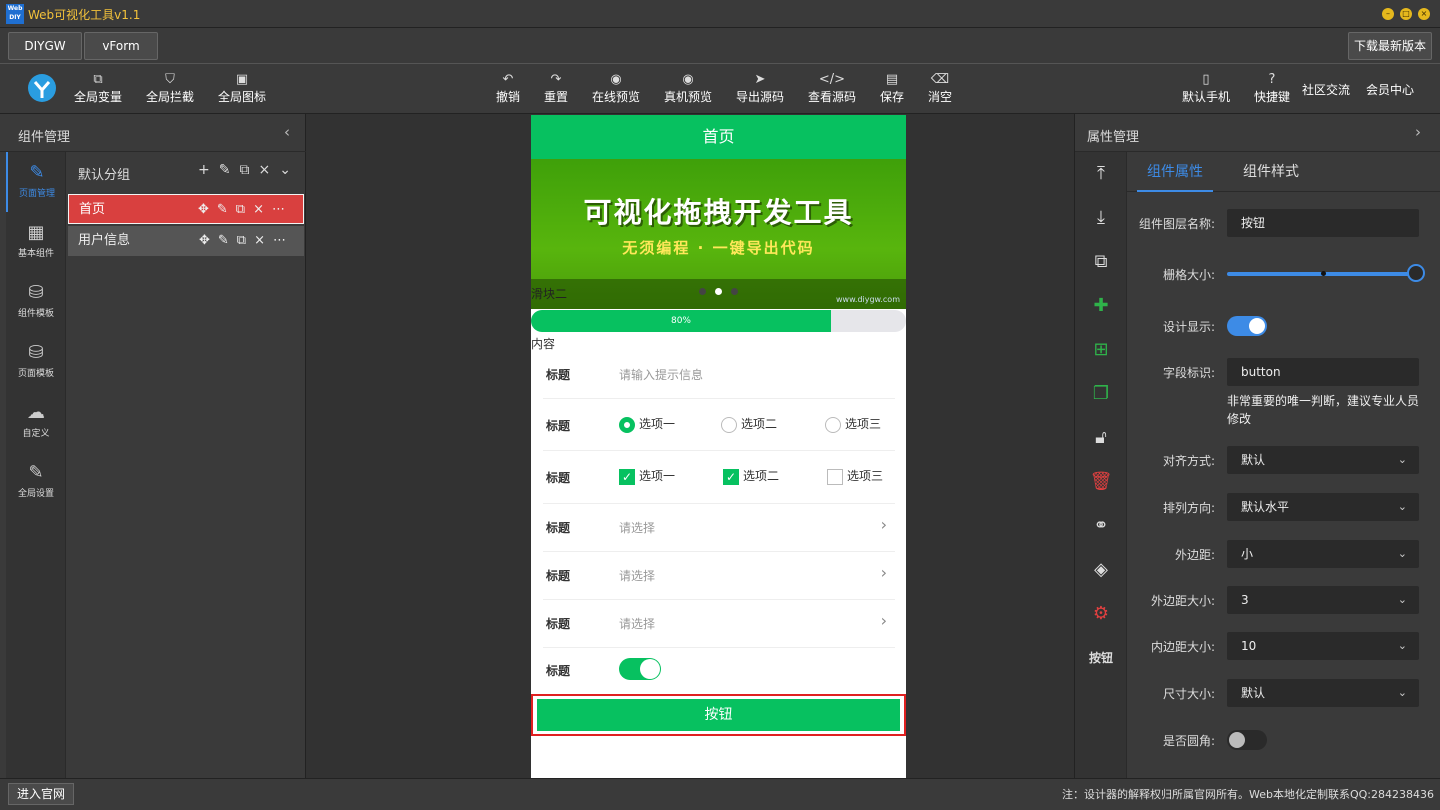 The width and height of the screenshot is (1440, 810). Describe the element at coordinates (242, 88) in the screenshot. I see `global-icons-button: ▣ 全局图标` at that location.